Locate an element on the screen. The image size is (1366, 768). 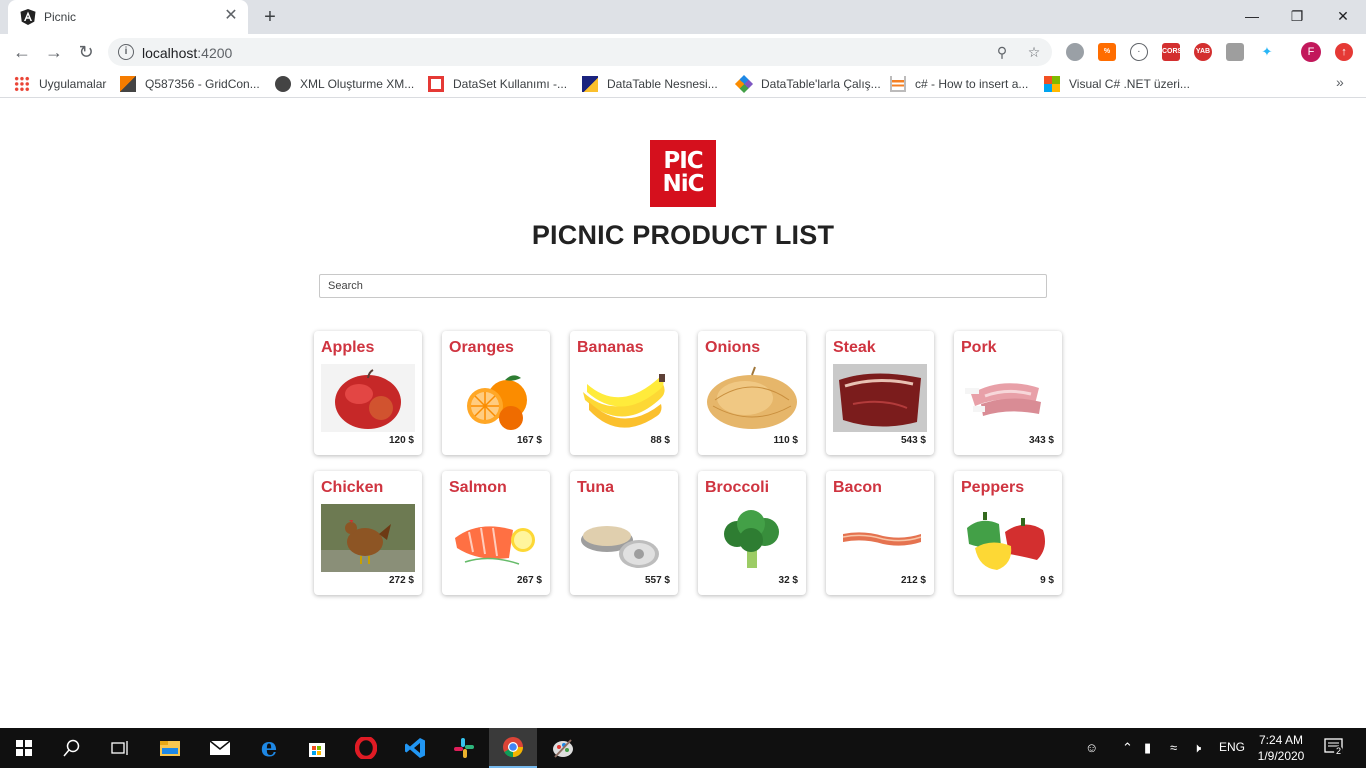
angular-icon is located at coordinates (28, 17).